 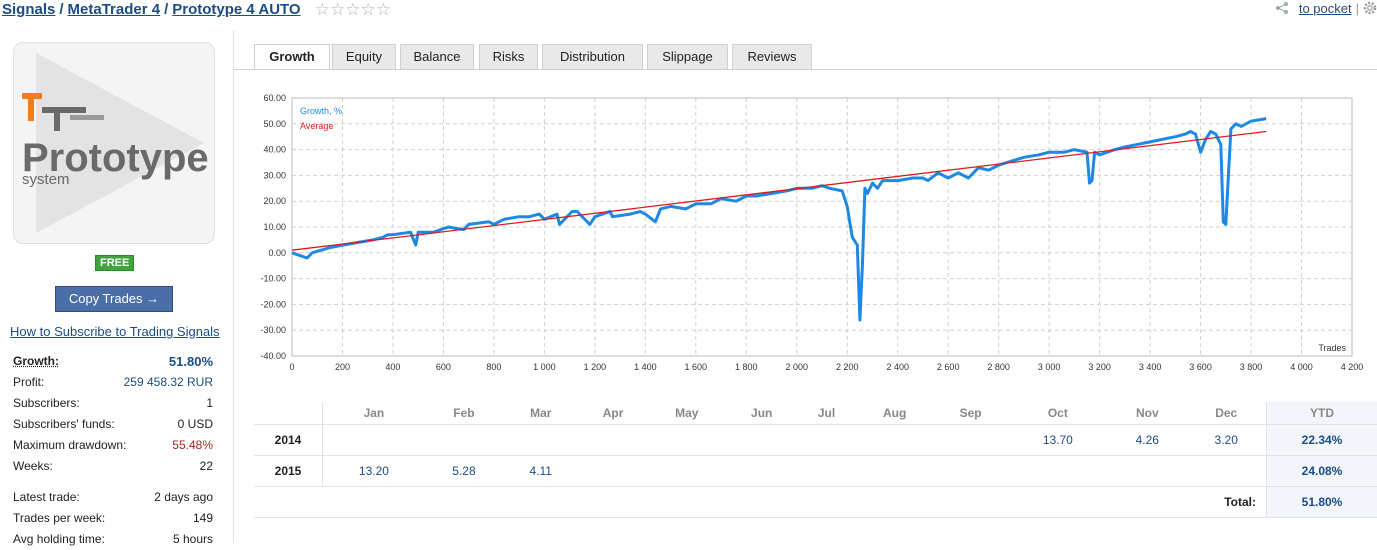 I want to click on stat-key: Avg holding time:, so click(x=59, y=539).